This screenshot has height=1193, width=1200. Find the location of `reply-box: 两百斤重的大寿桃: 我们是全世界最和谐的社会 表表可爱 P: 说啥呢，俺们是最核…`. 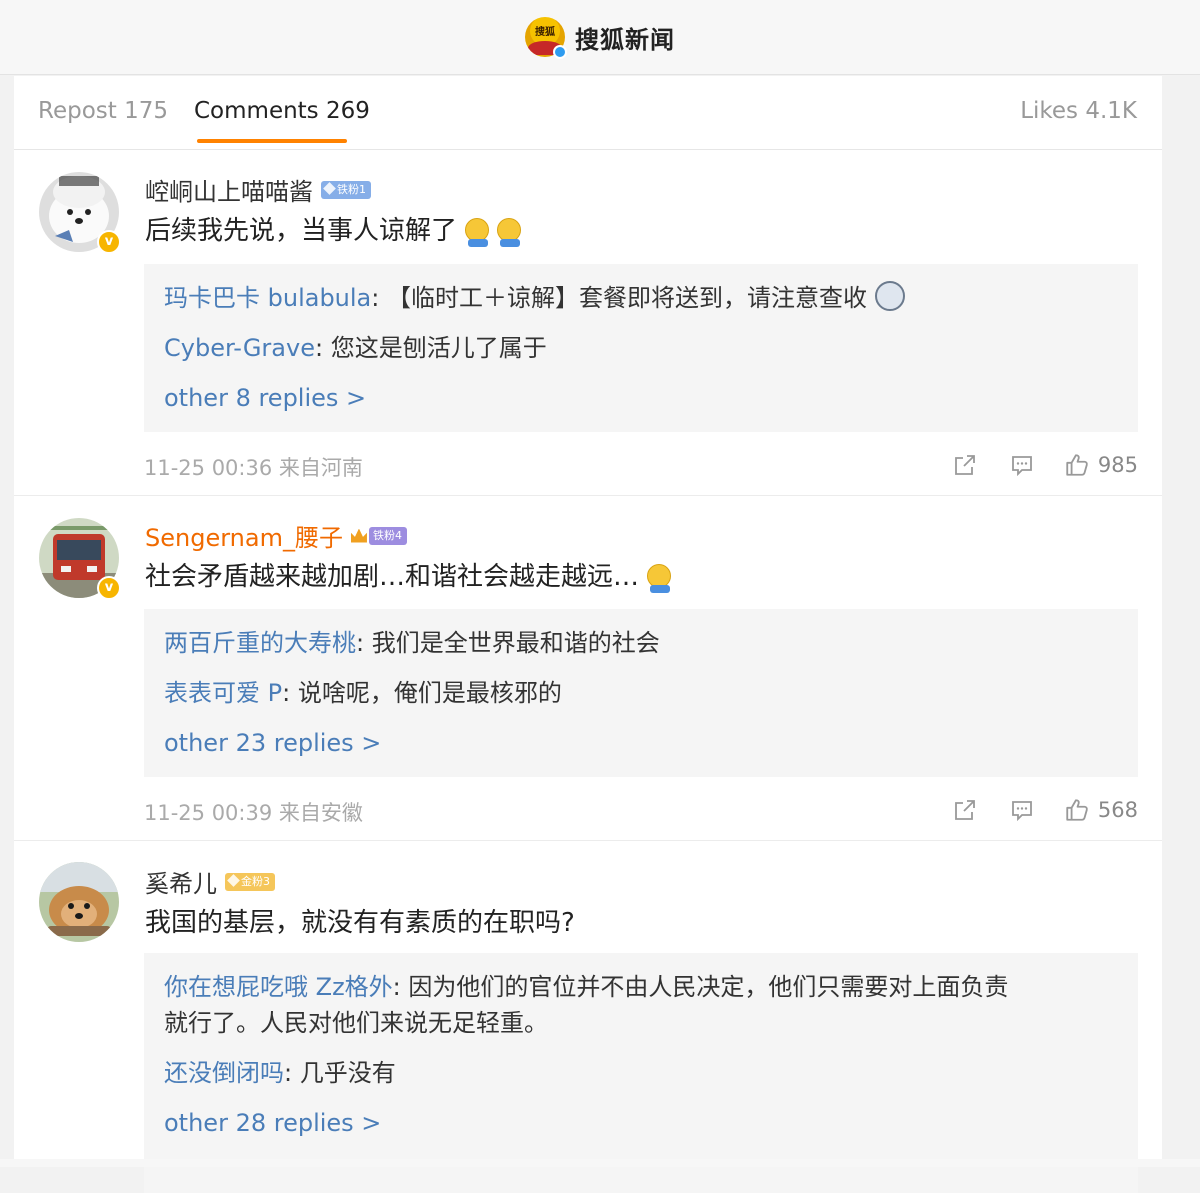

reply-box: 两百斤重的大寿桃: 我们是全世界最和谐的社会 表表可爱 P: 说啥呢，俺们是最核… is located at coordinates (641, 693).